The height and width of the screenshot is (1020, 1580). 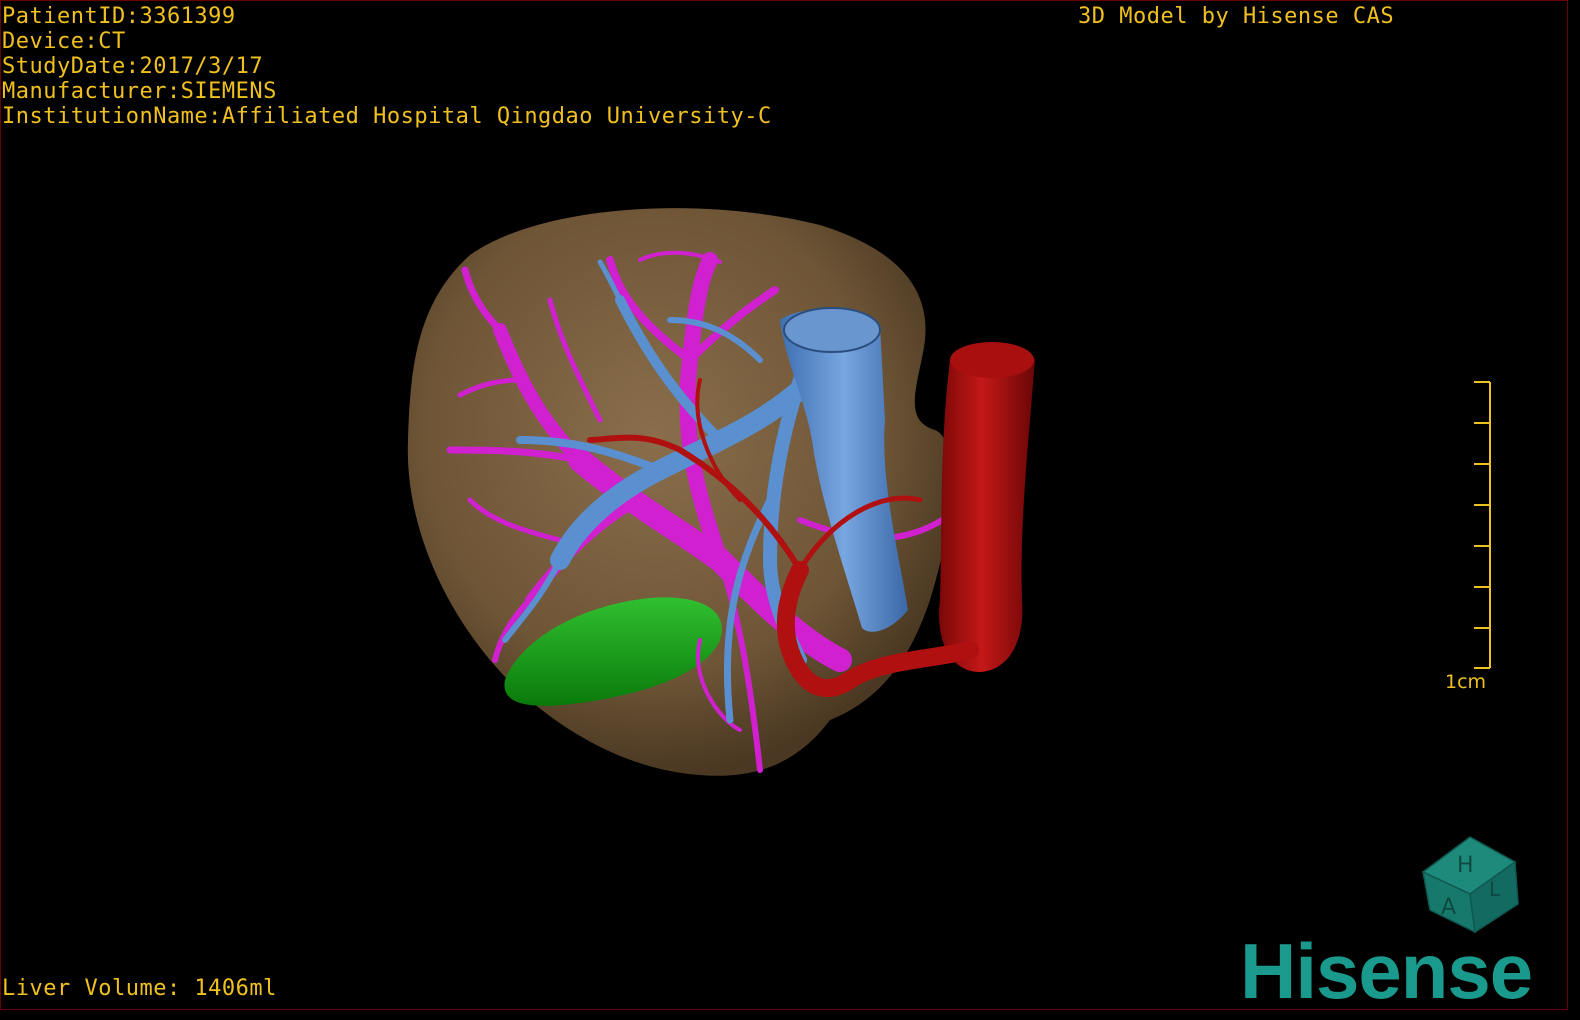 I want to click on study-date-text: StudyDate:2017/3/17, so click(x=133, y=66).